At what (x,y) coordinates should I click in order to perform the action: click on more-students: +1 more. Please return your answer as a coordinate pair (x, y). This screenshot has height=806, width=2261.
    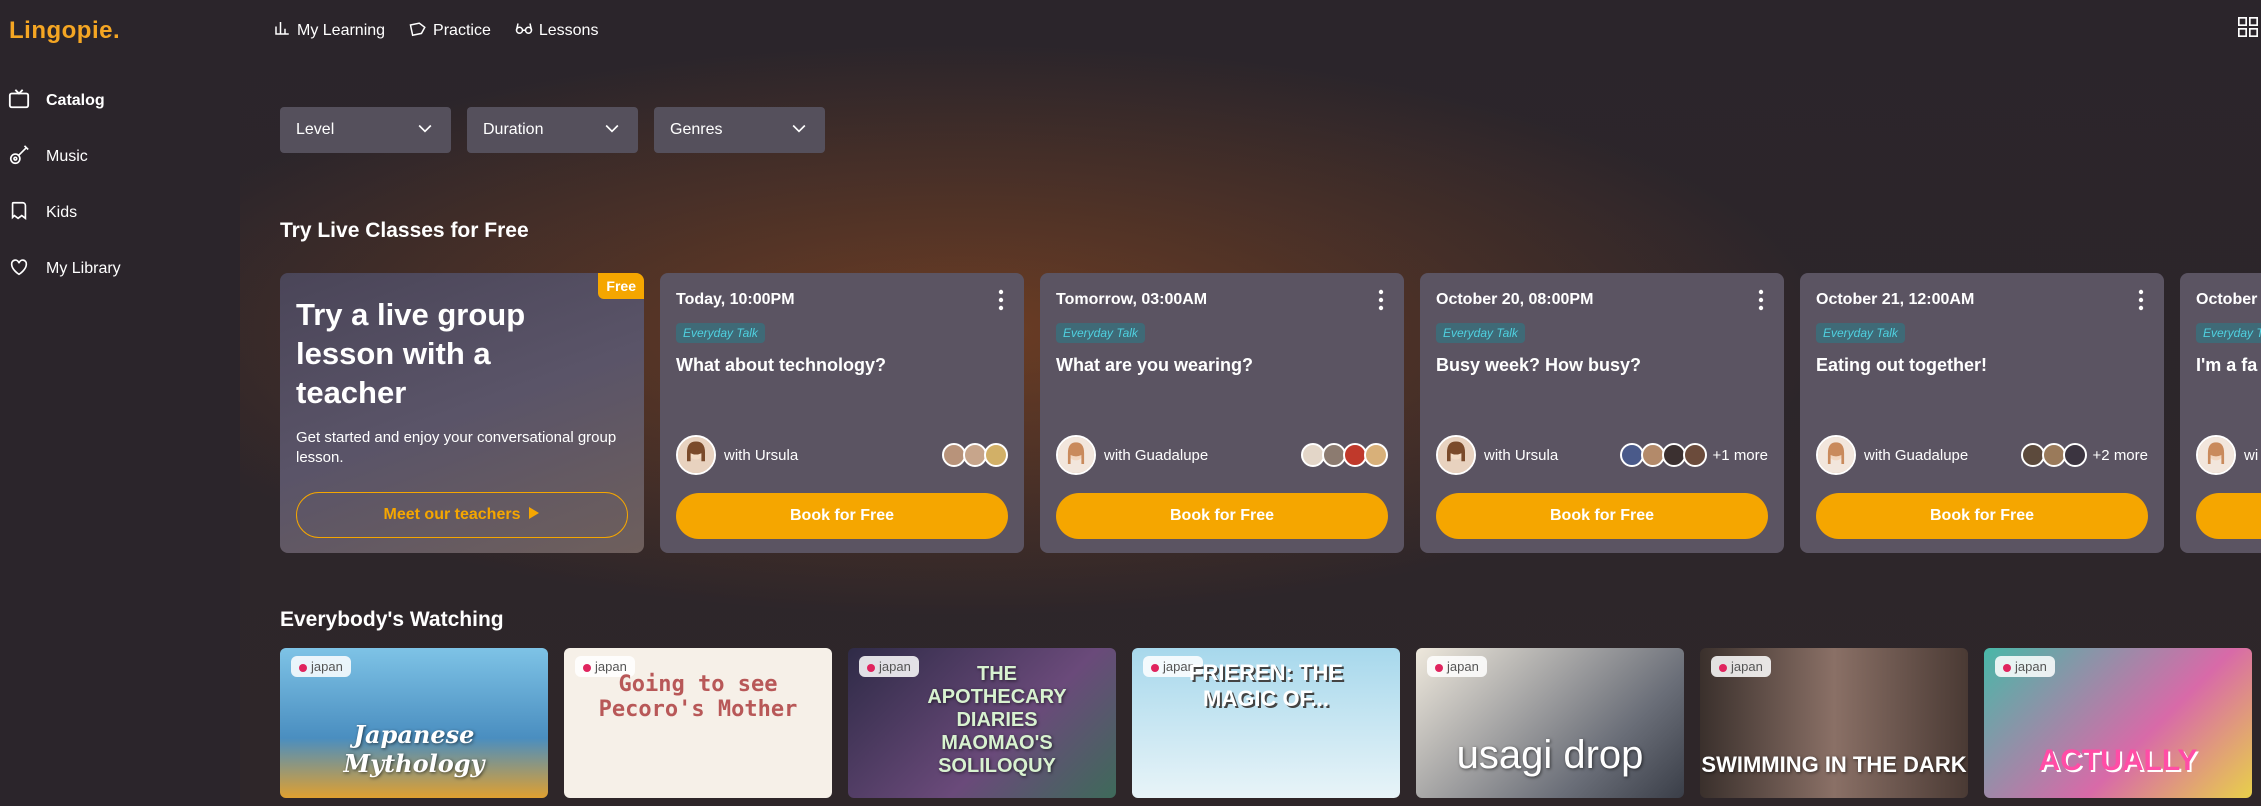
    Looking at the image, I should click on (1740, 455).